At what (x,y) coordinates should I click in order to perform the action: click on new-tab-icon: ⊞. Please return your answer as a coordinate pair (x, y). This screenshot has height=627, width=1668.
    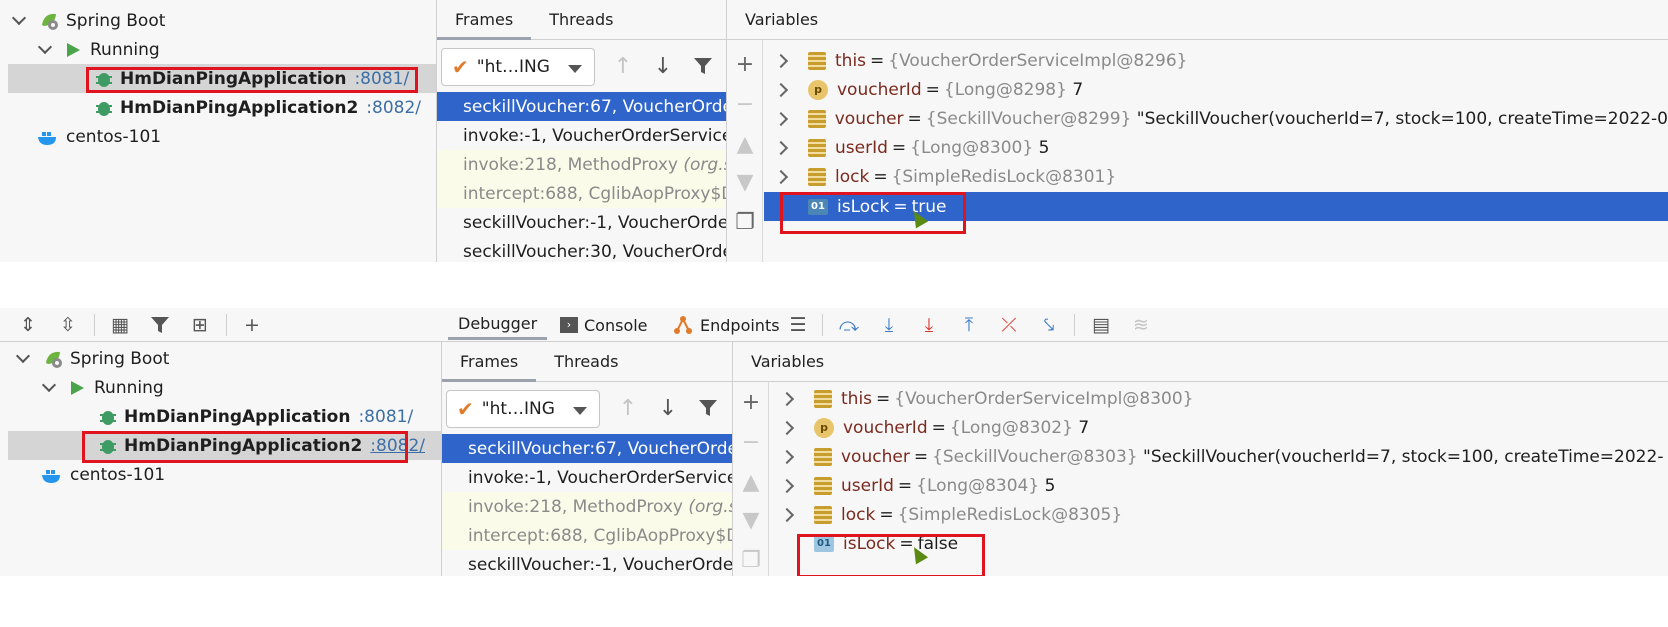
    Looking at the image, I should click on (200, 325).